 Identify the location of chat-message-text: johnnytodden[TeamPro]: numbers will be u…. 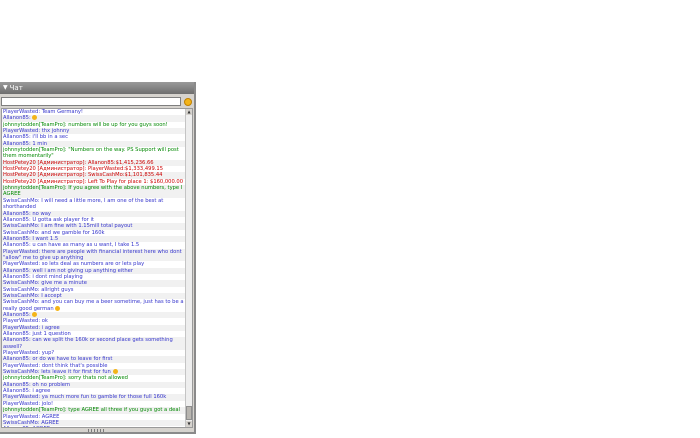
(85, 124).